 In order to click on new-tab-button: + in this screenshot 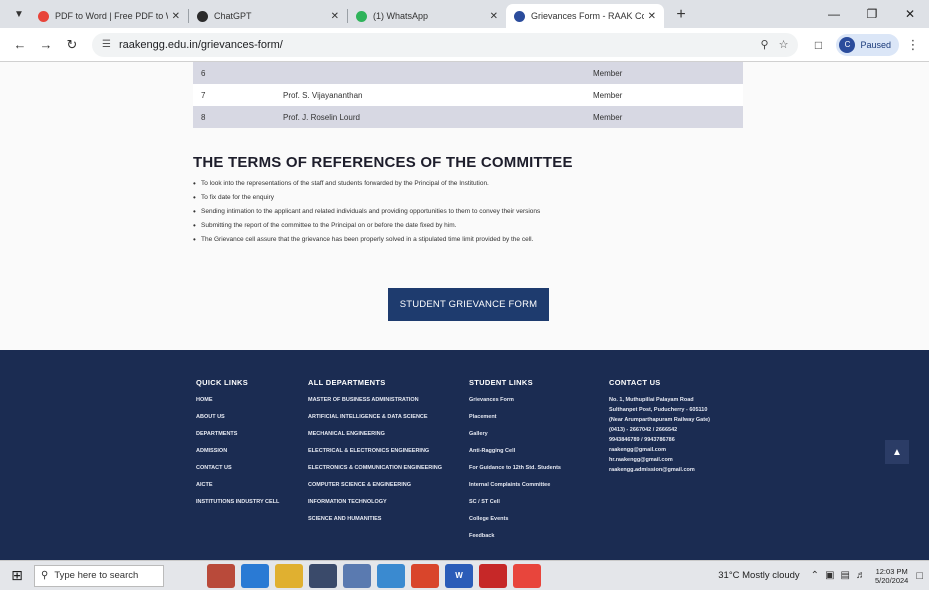, I will do `click(681, 15)`.